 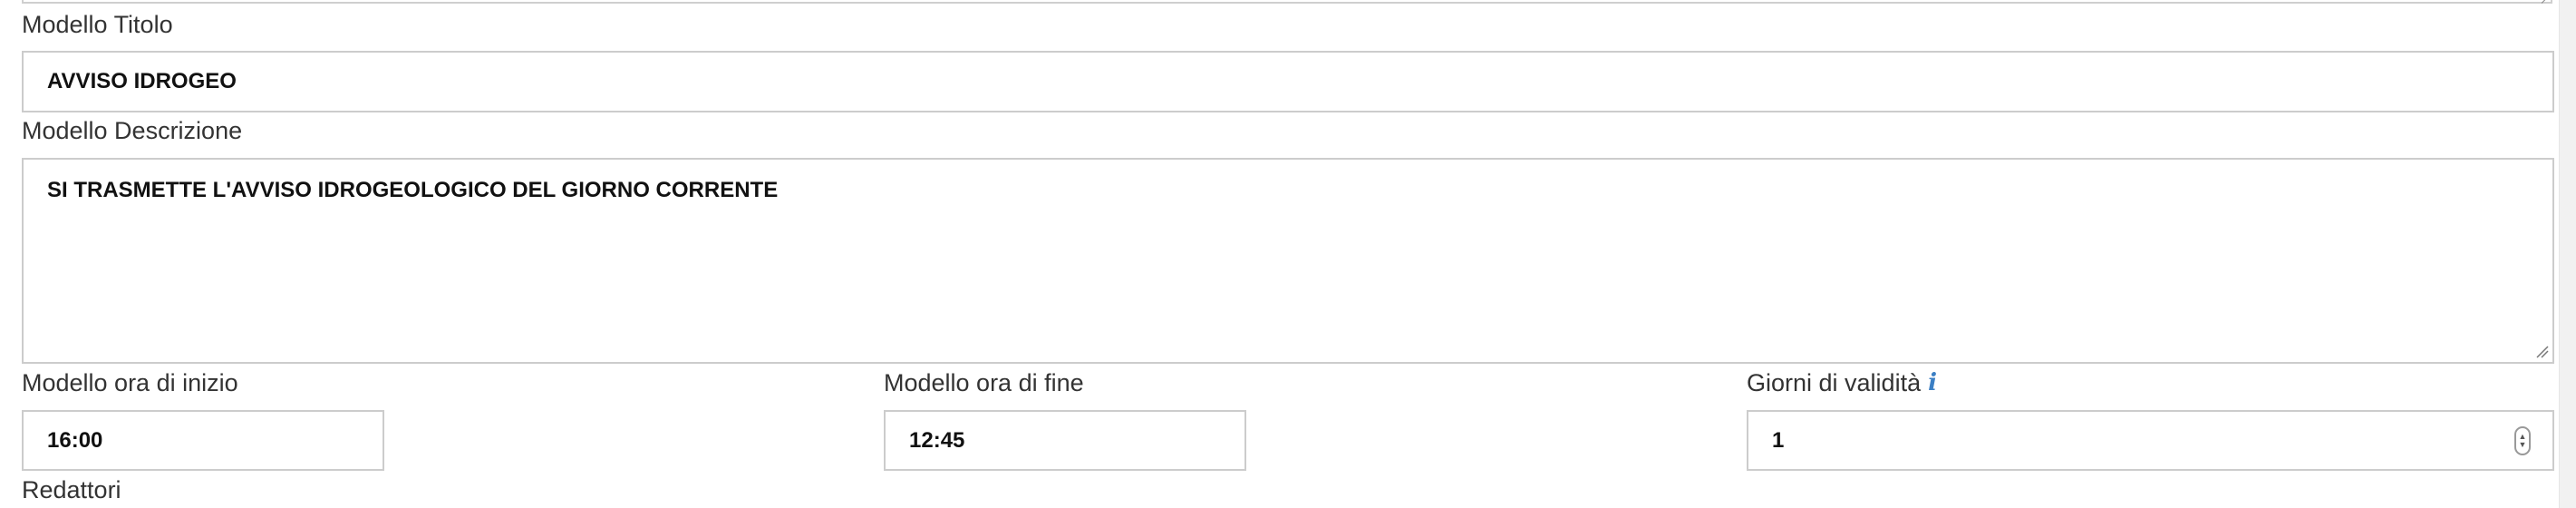 What do you see at coordinates (2523, 444) in the screenshot?
I see `spinner-down-icon: ▼` at bounding box center [2523, 444].